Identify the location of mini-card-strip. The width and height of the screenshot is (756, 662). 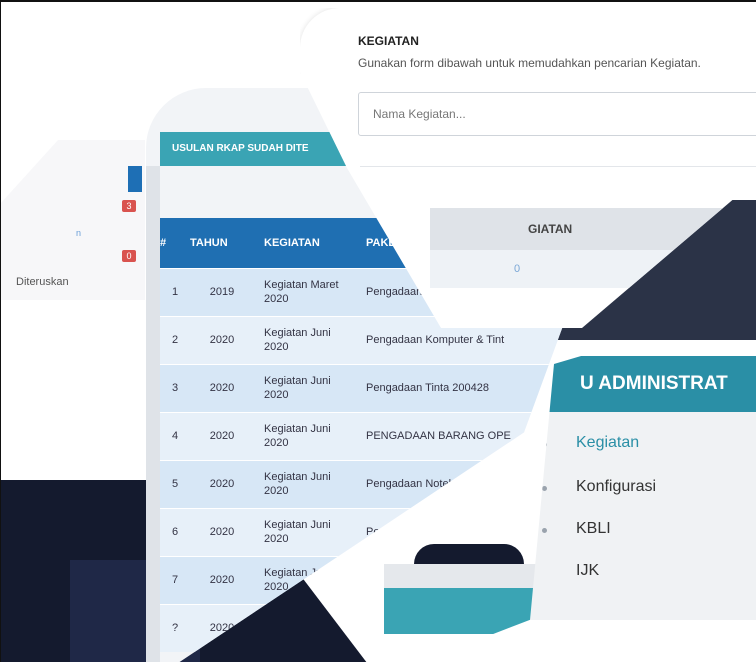
(462, 576).